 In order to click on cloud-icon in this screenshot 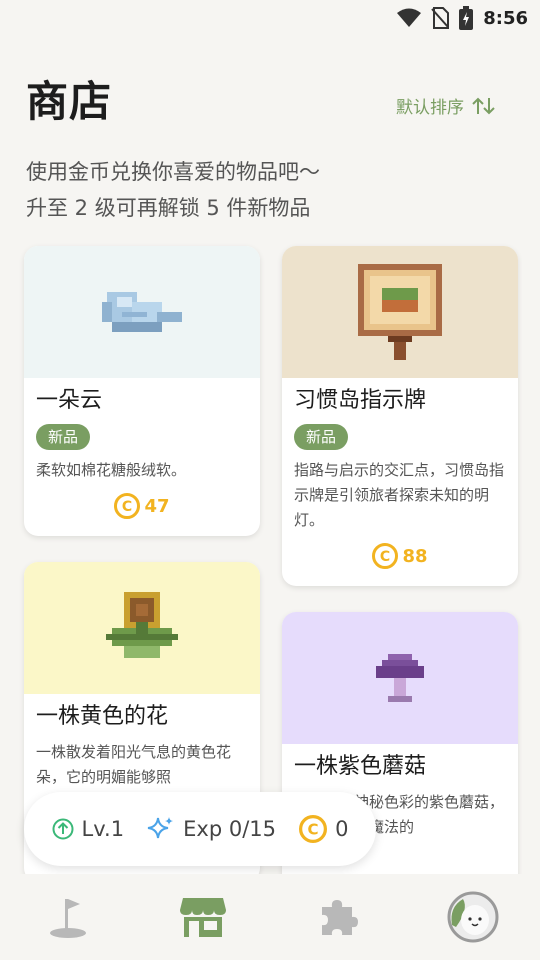, I will do `click(142, 312)`.